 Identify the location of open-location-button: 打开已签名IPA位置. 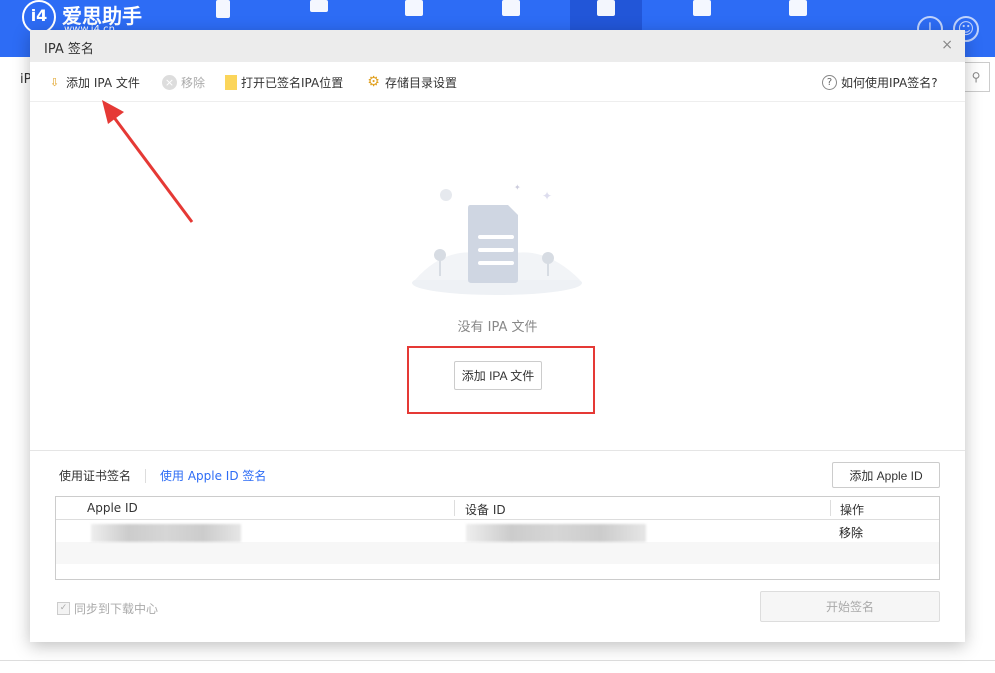
(284, 82).